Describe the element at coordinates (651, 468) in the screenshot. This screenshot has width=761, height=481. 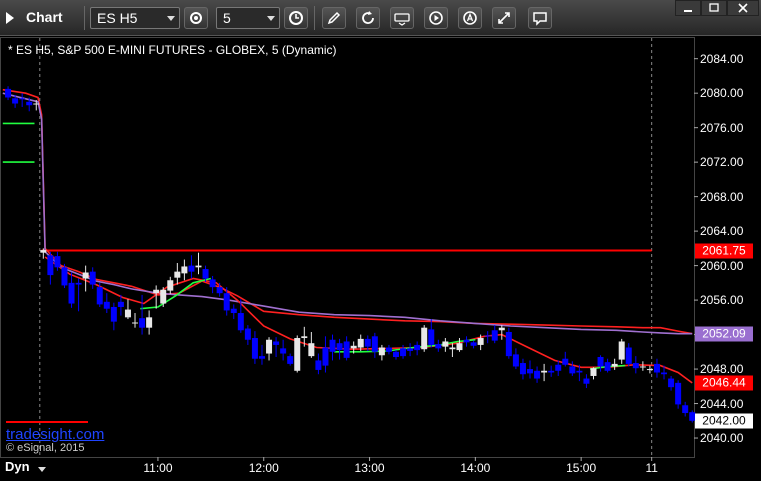
I see `time-tick-label: 11` at that location.